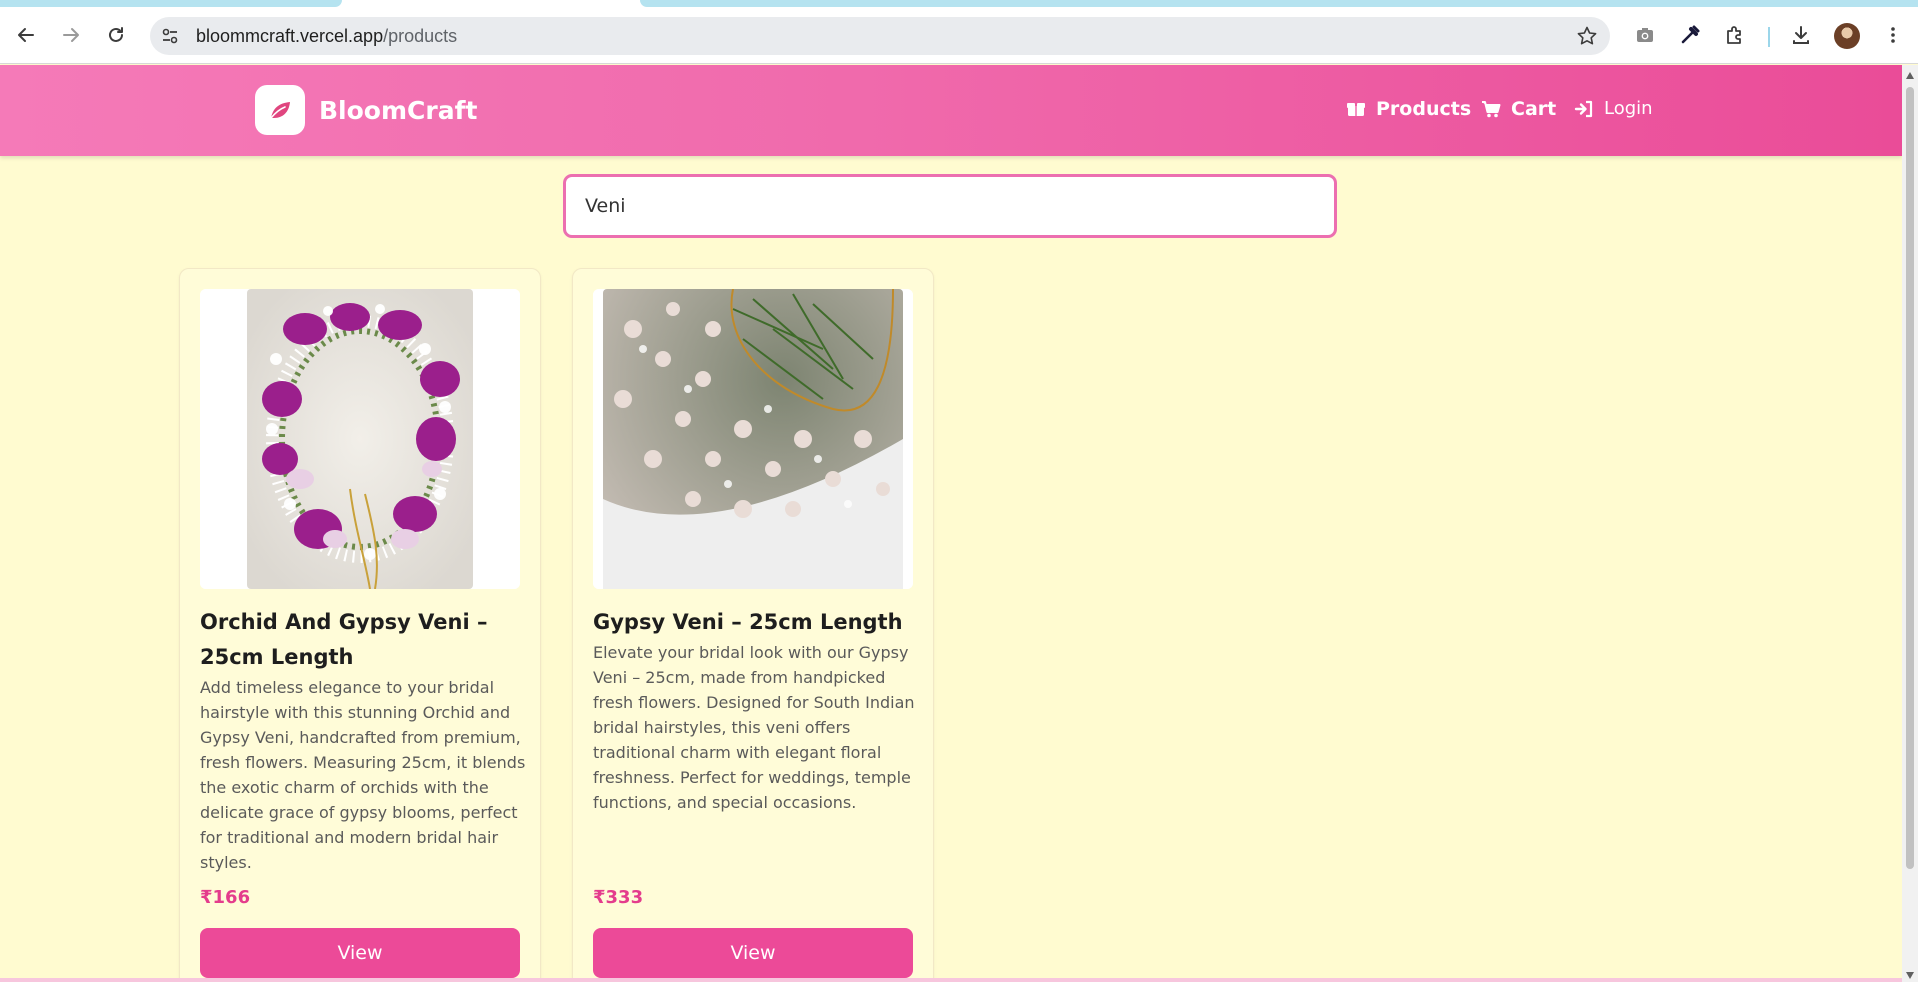 This screenshot has width=1918, height=982. I want to click on url-text: bloommcraft.vercel.app/products, so click(326, 36).